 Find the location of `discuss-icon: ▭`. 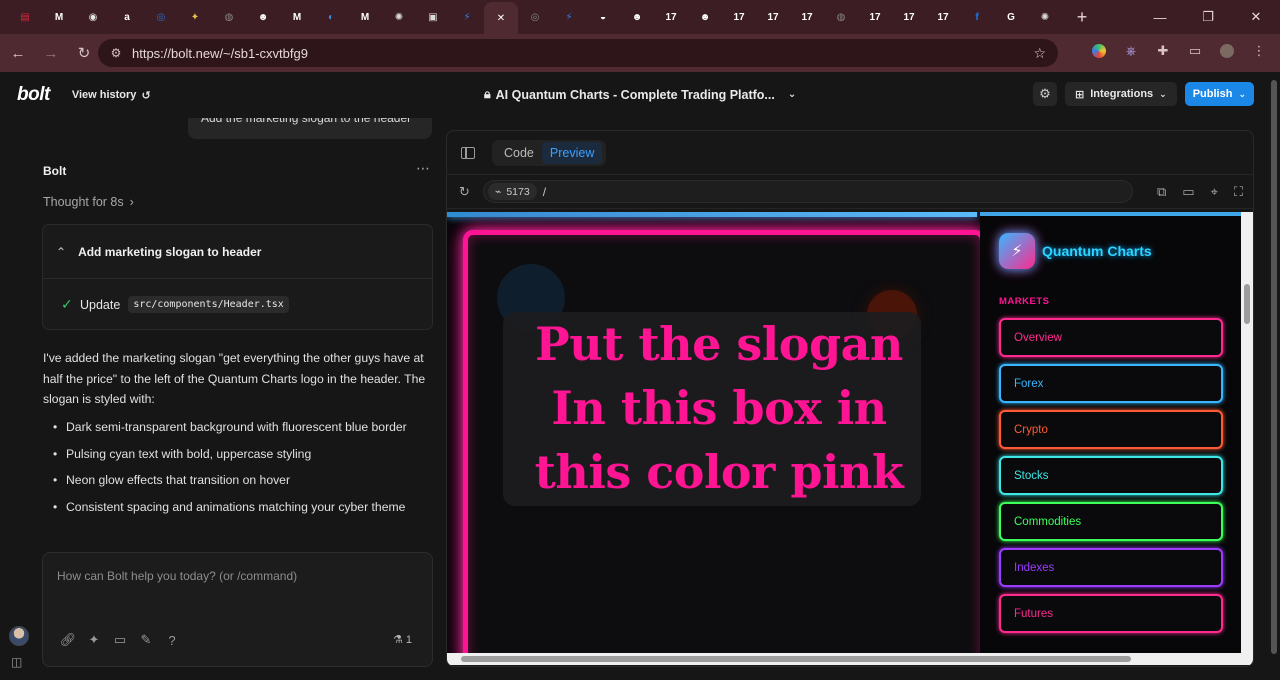

discuss-icon: ▭ is located at coordinates (120, 639).